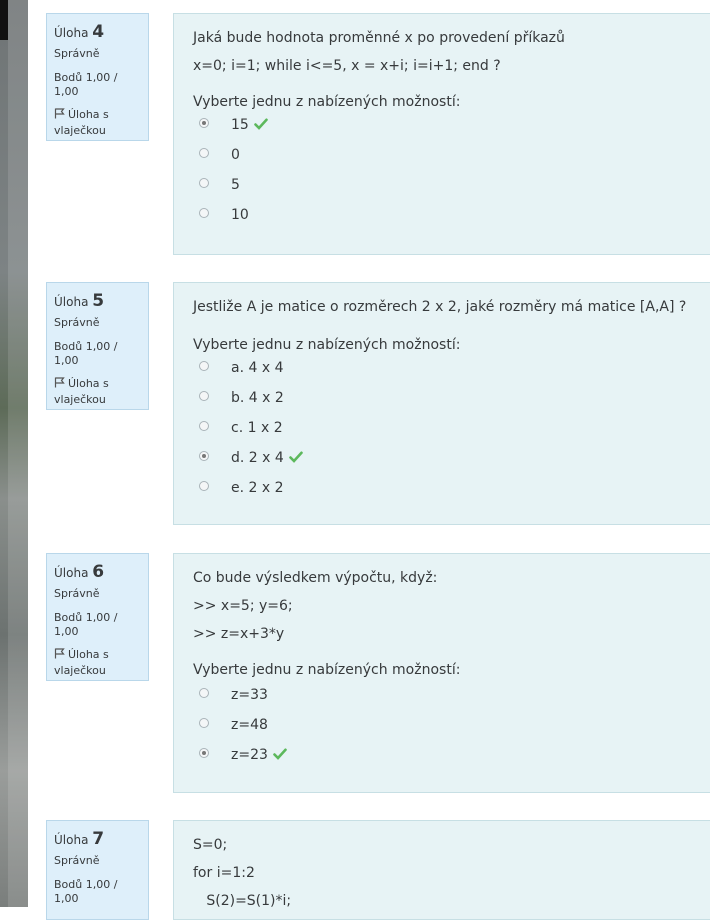 This screenshot has width=710, height=920. Describe the element at coordinates (442, 374) in the screenshot. I see `answer-option: a. 4 x 4` at that location.